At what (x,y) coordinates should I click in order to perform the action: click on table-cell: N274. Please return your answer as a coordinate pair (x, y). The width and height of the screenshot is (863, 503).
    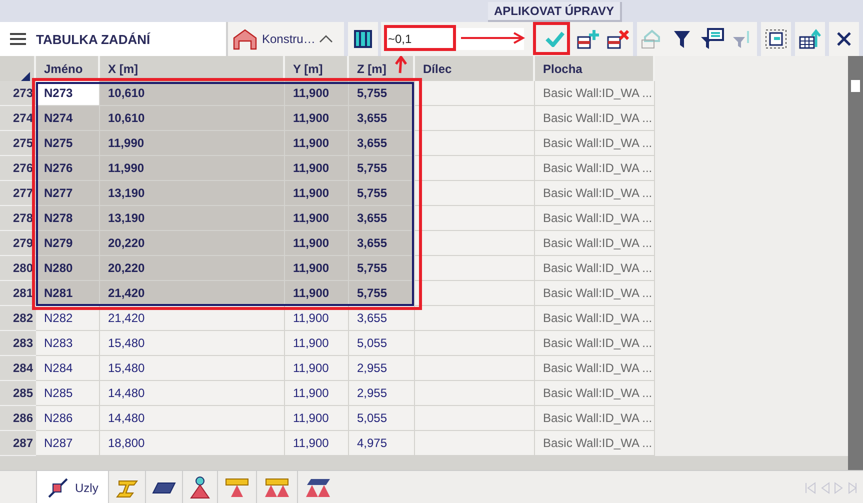
    Looking at the image, I should click on (68, 118).